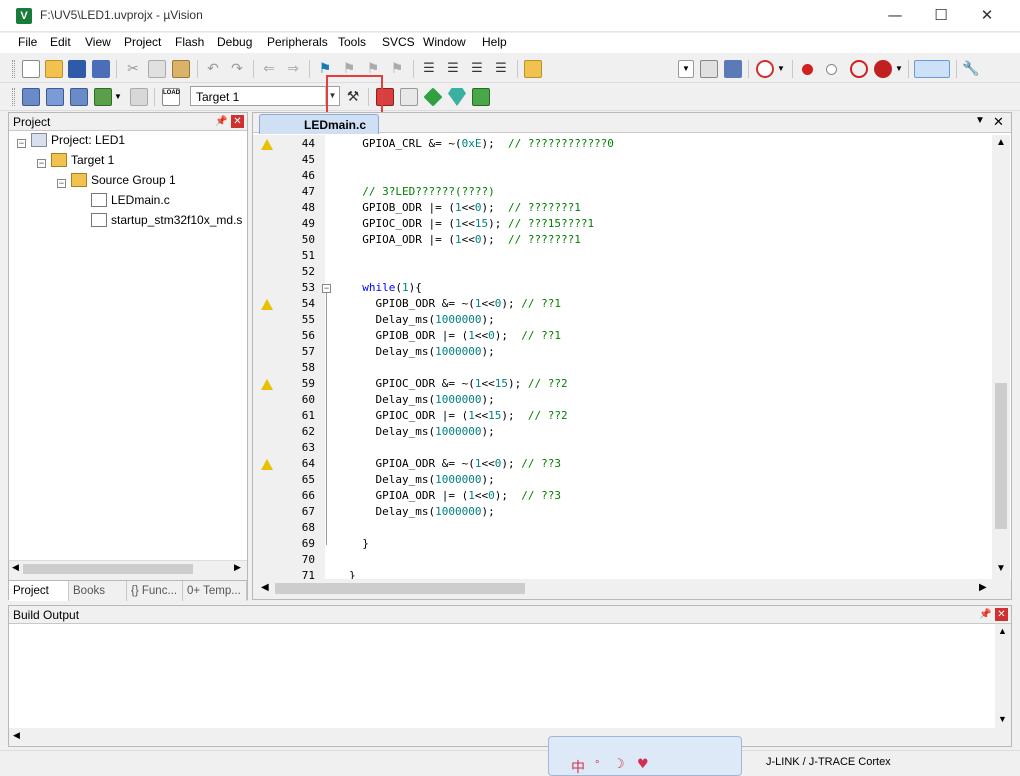 This screenshot has width=1020, height=776. Describe the element at coordinates (353, 97) in the screenshot. I see `options-for-target-icon: ⚒` at that location.